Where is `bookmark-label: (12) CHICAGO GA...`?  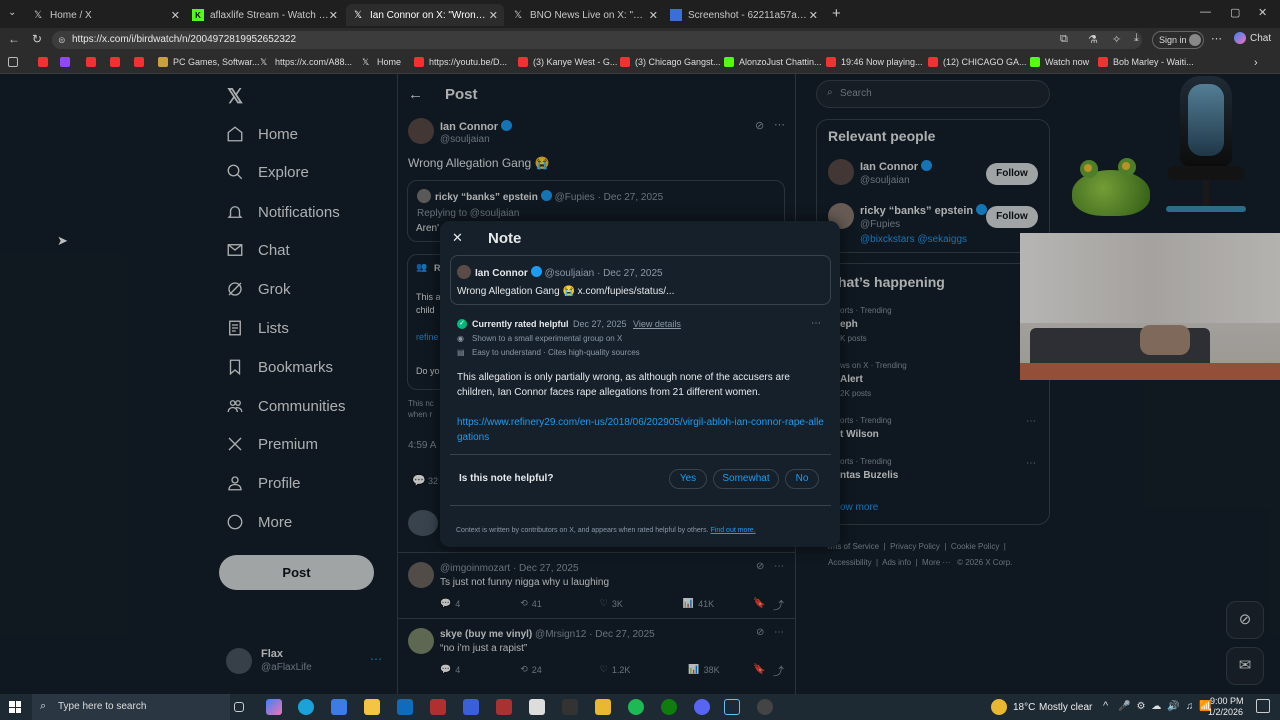 bookmark-label: (12) CHICAGO GA... is located at coordinates (985, 62).